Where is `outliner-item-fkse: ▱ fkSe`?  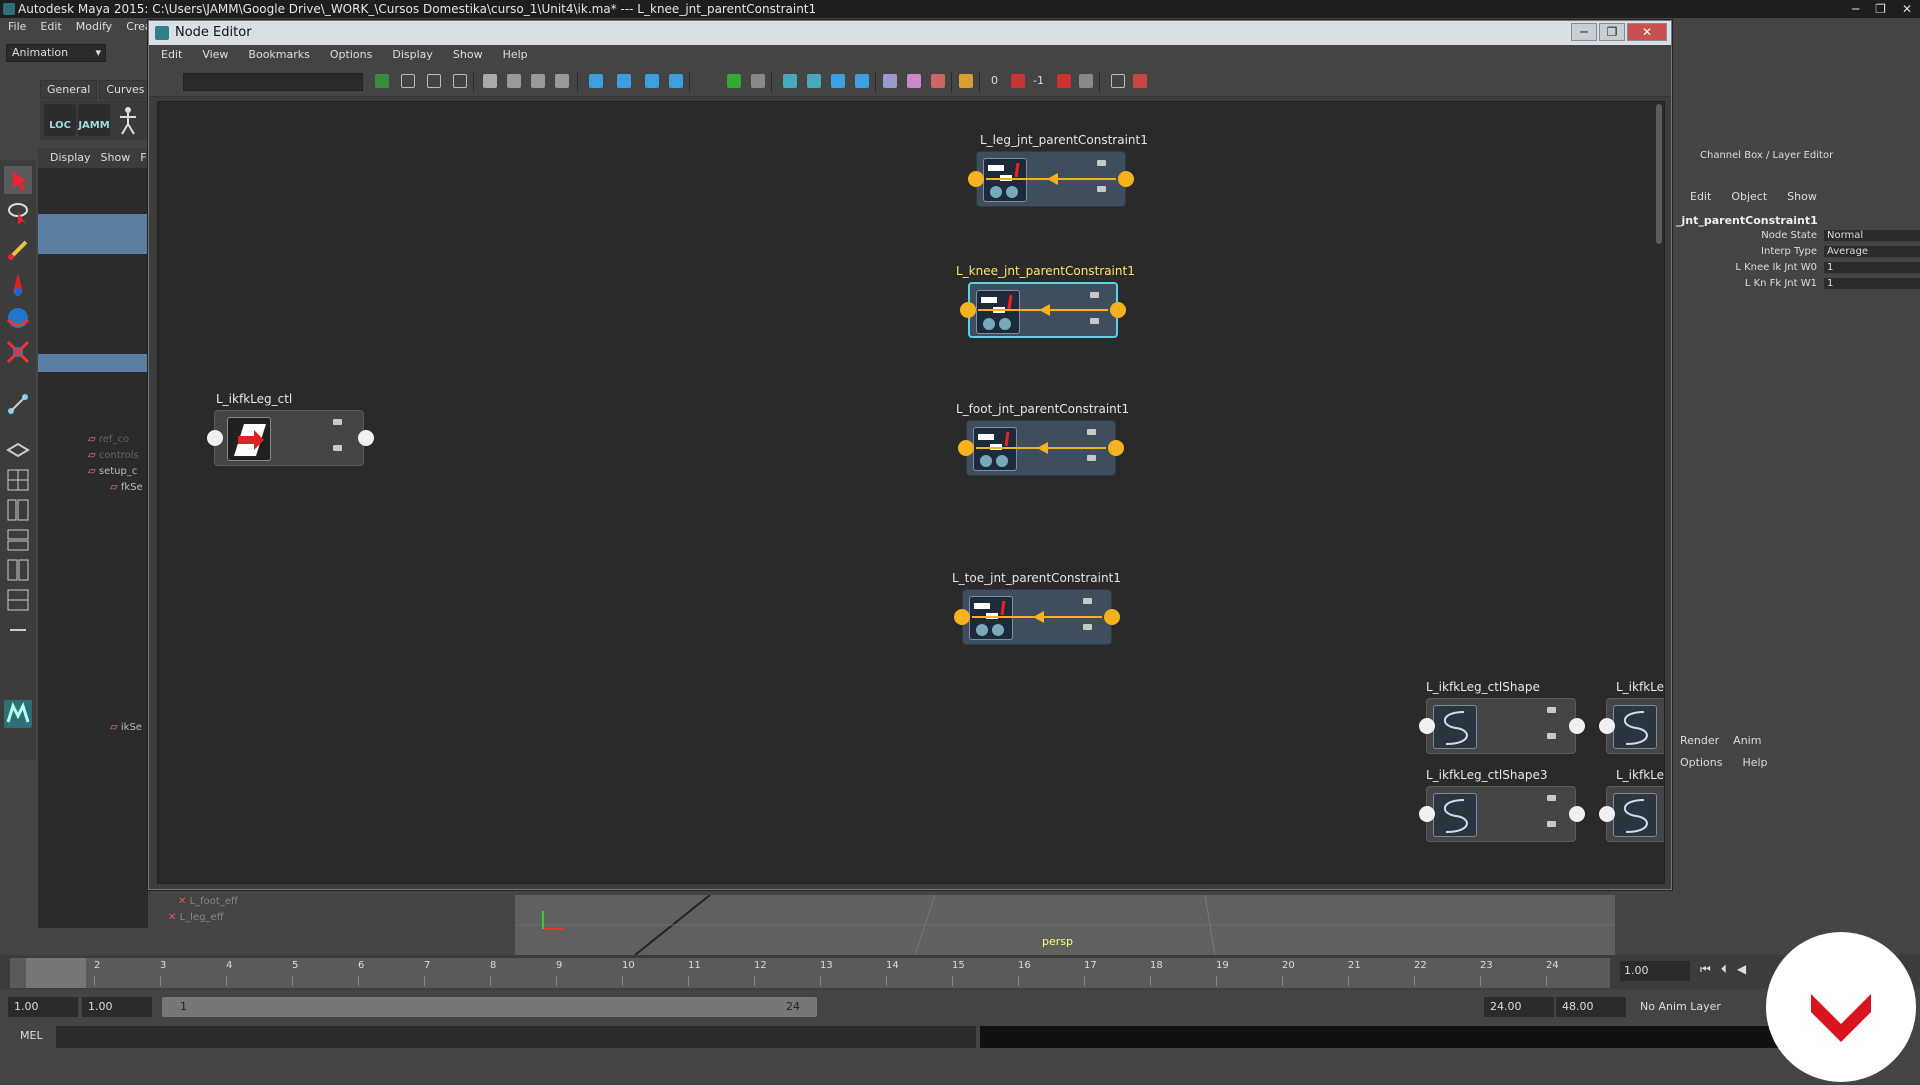 outliner-item-fkse: ▱ fkSe is located at coordinates (126, 490).